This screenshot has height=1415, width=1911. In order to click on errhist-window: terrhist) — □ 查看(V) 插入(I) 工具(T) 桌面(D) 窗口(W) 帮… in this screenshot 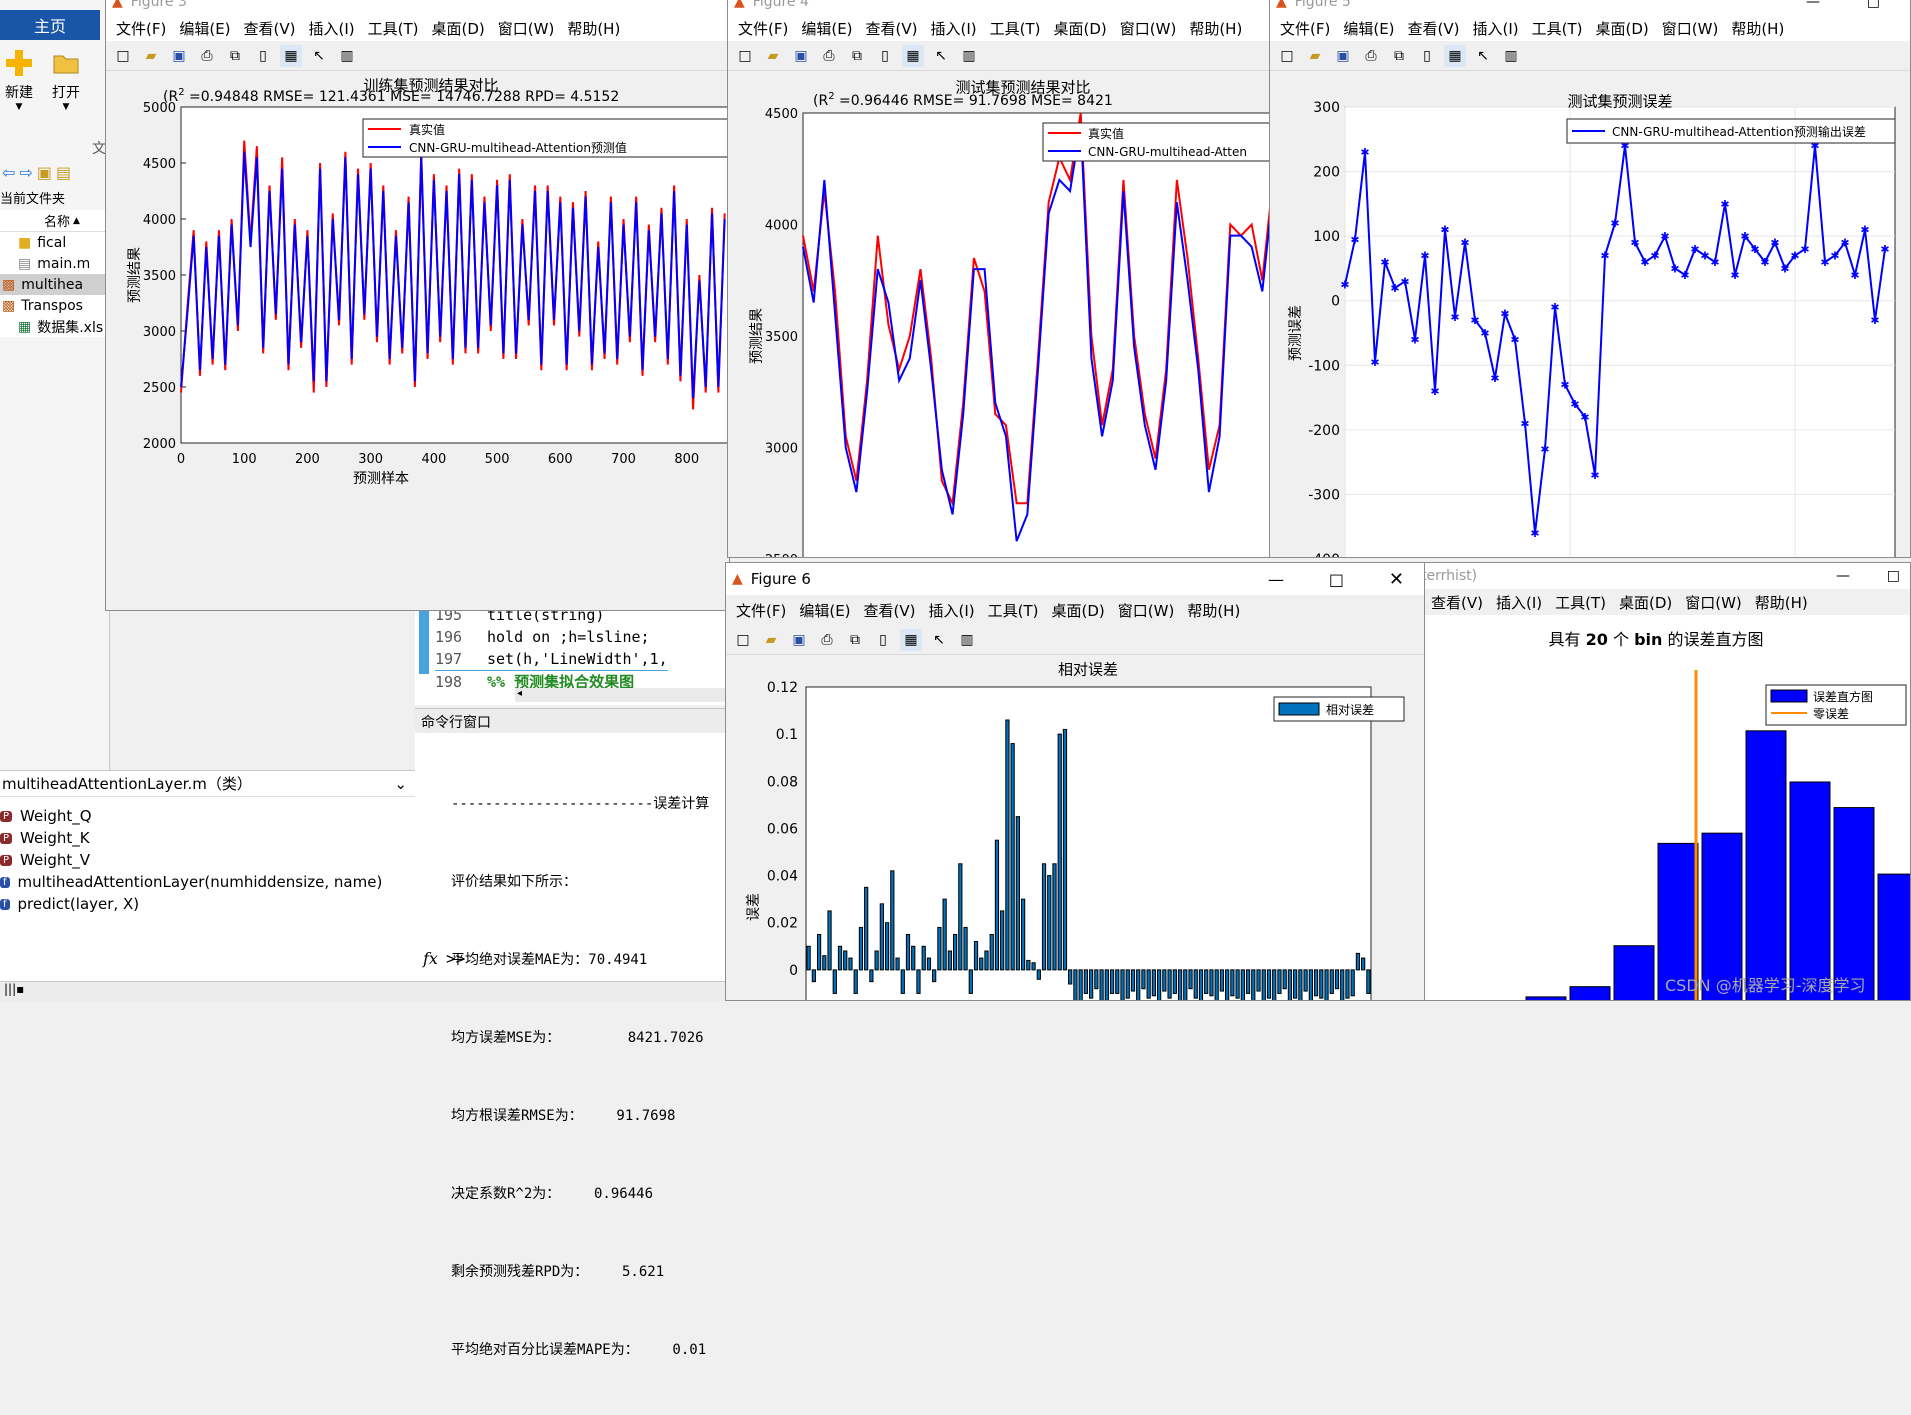, I will do `click(1665, 781)`.